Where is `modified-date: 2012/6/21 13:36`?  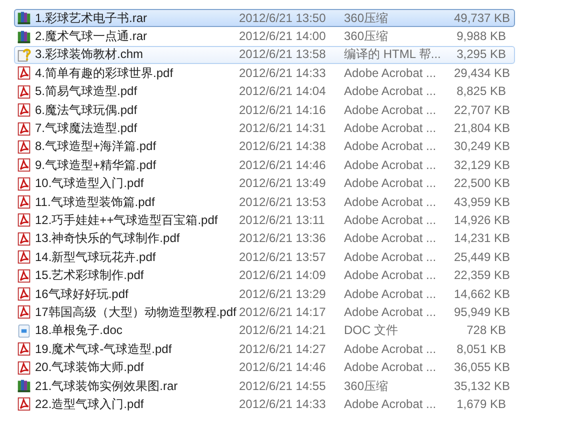
modified-date: 2012/6/21 13:36 is located at coordinates (283, 238).